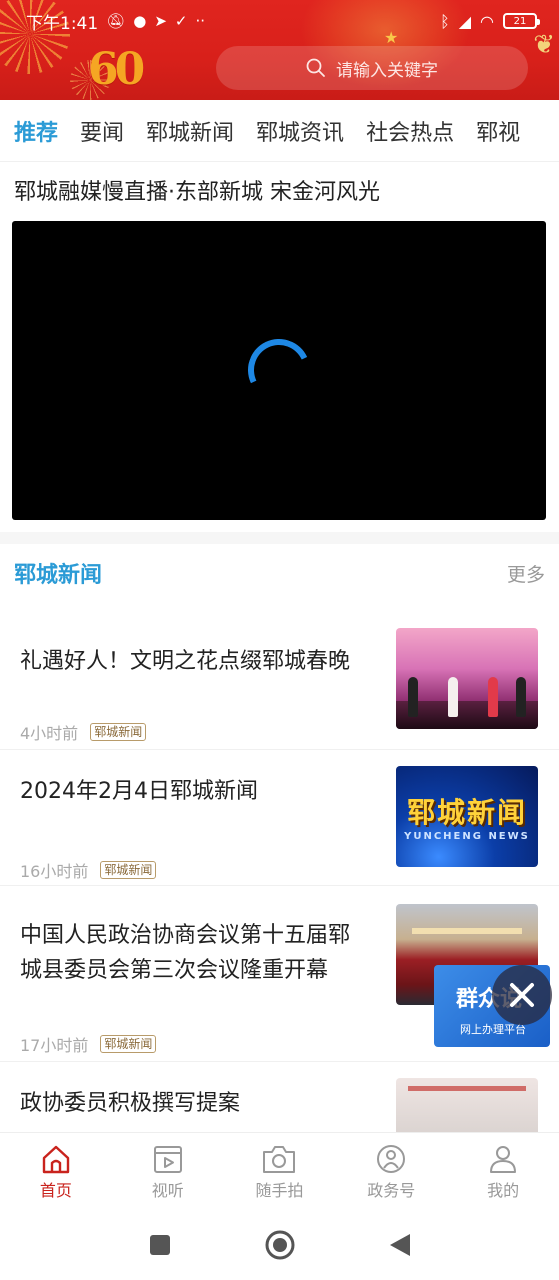 This screenshot has height=1280, width=559. I want to click on search-icon, so click(315, 67).